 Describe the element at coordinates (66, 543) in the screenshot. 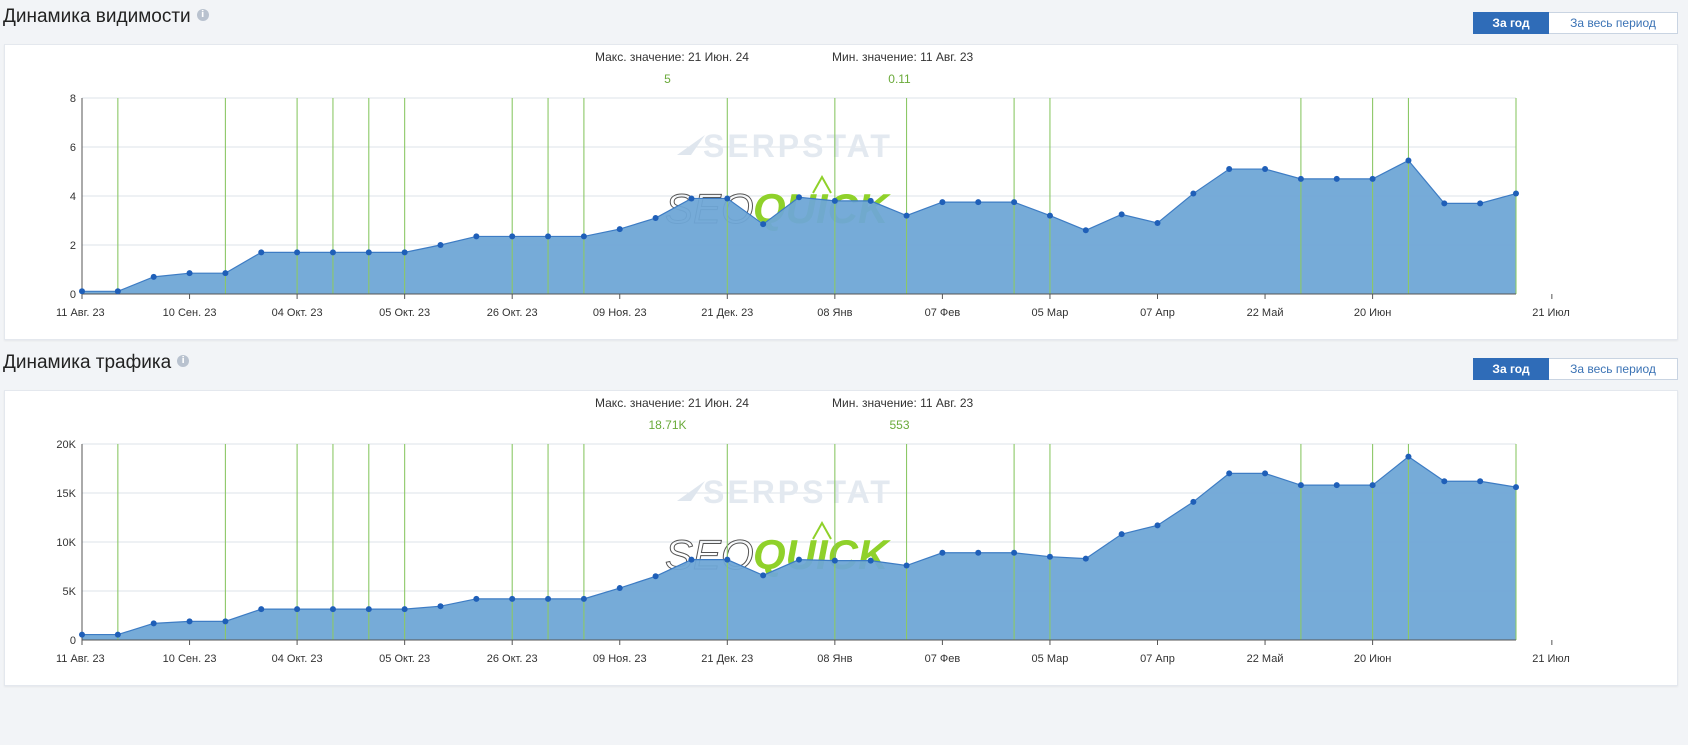

I see `y-tick-label: 10K` at that location.